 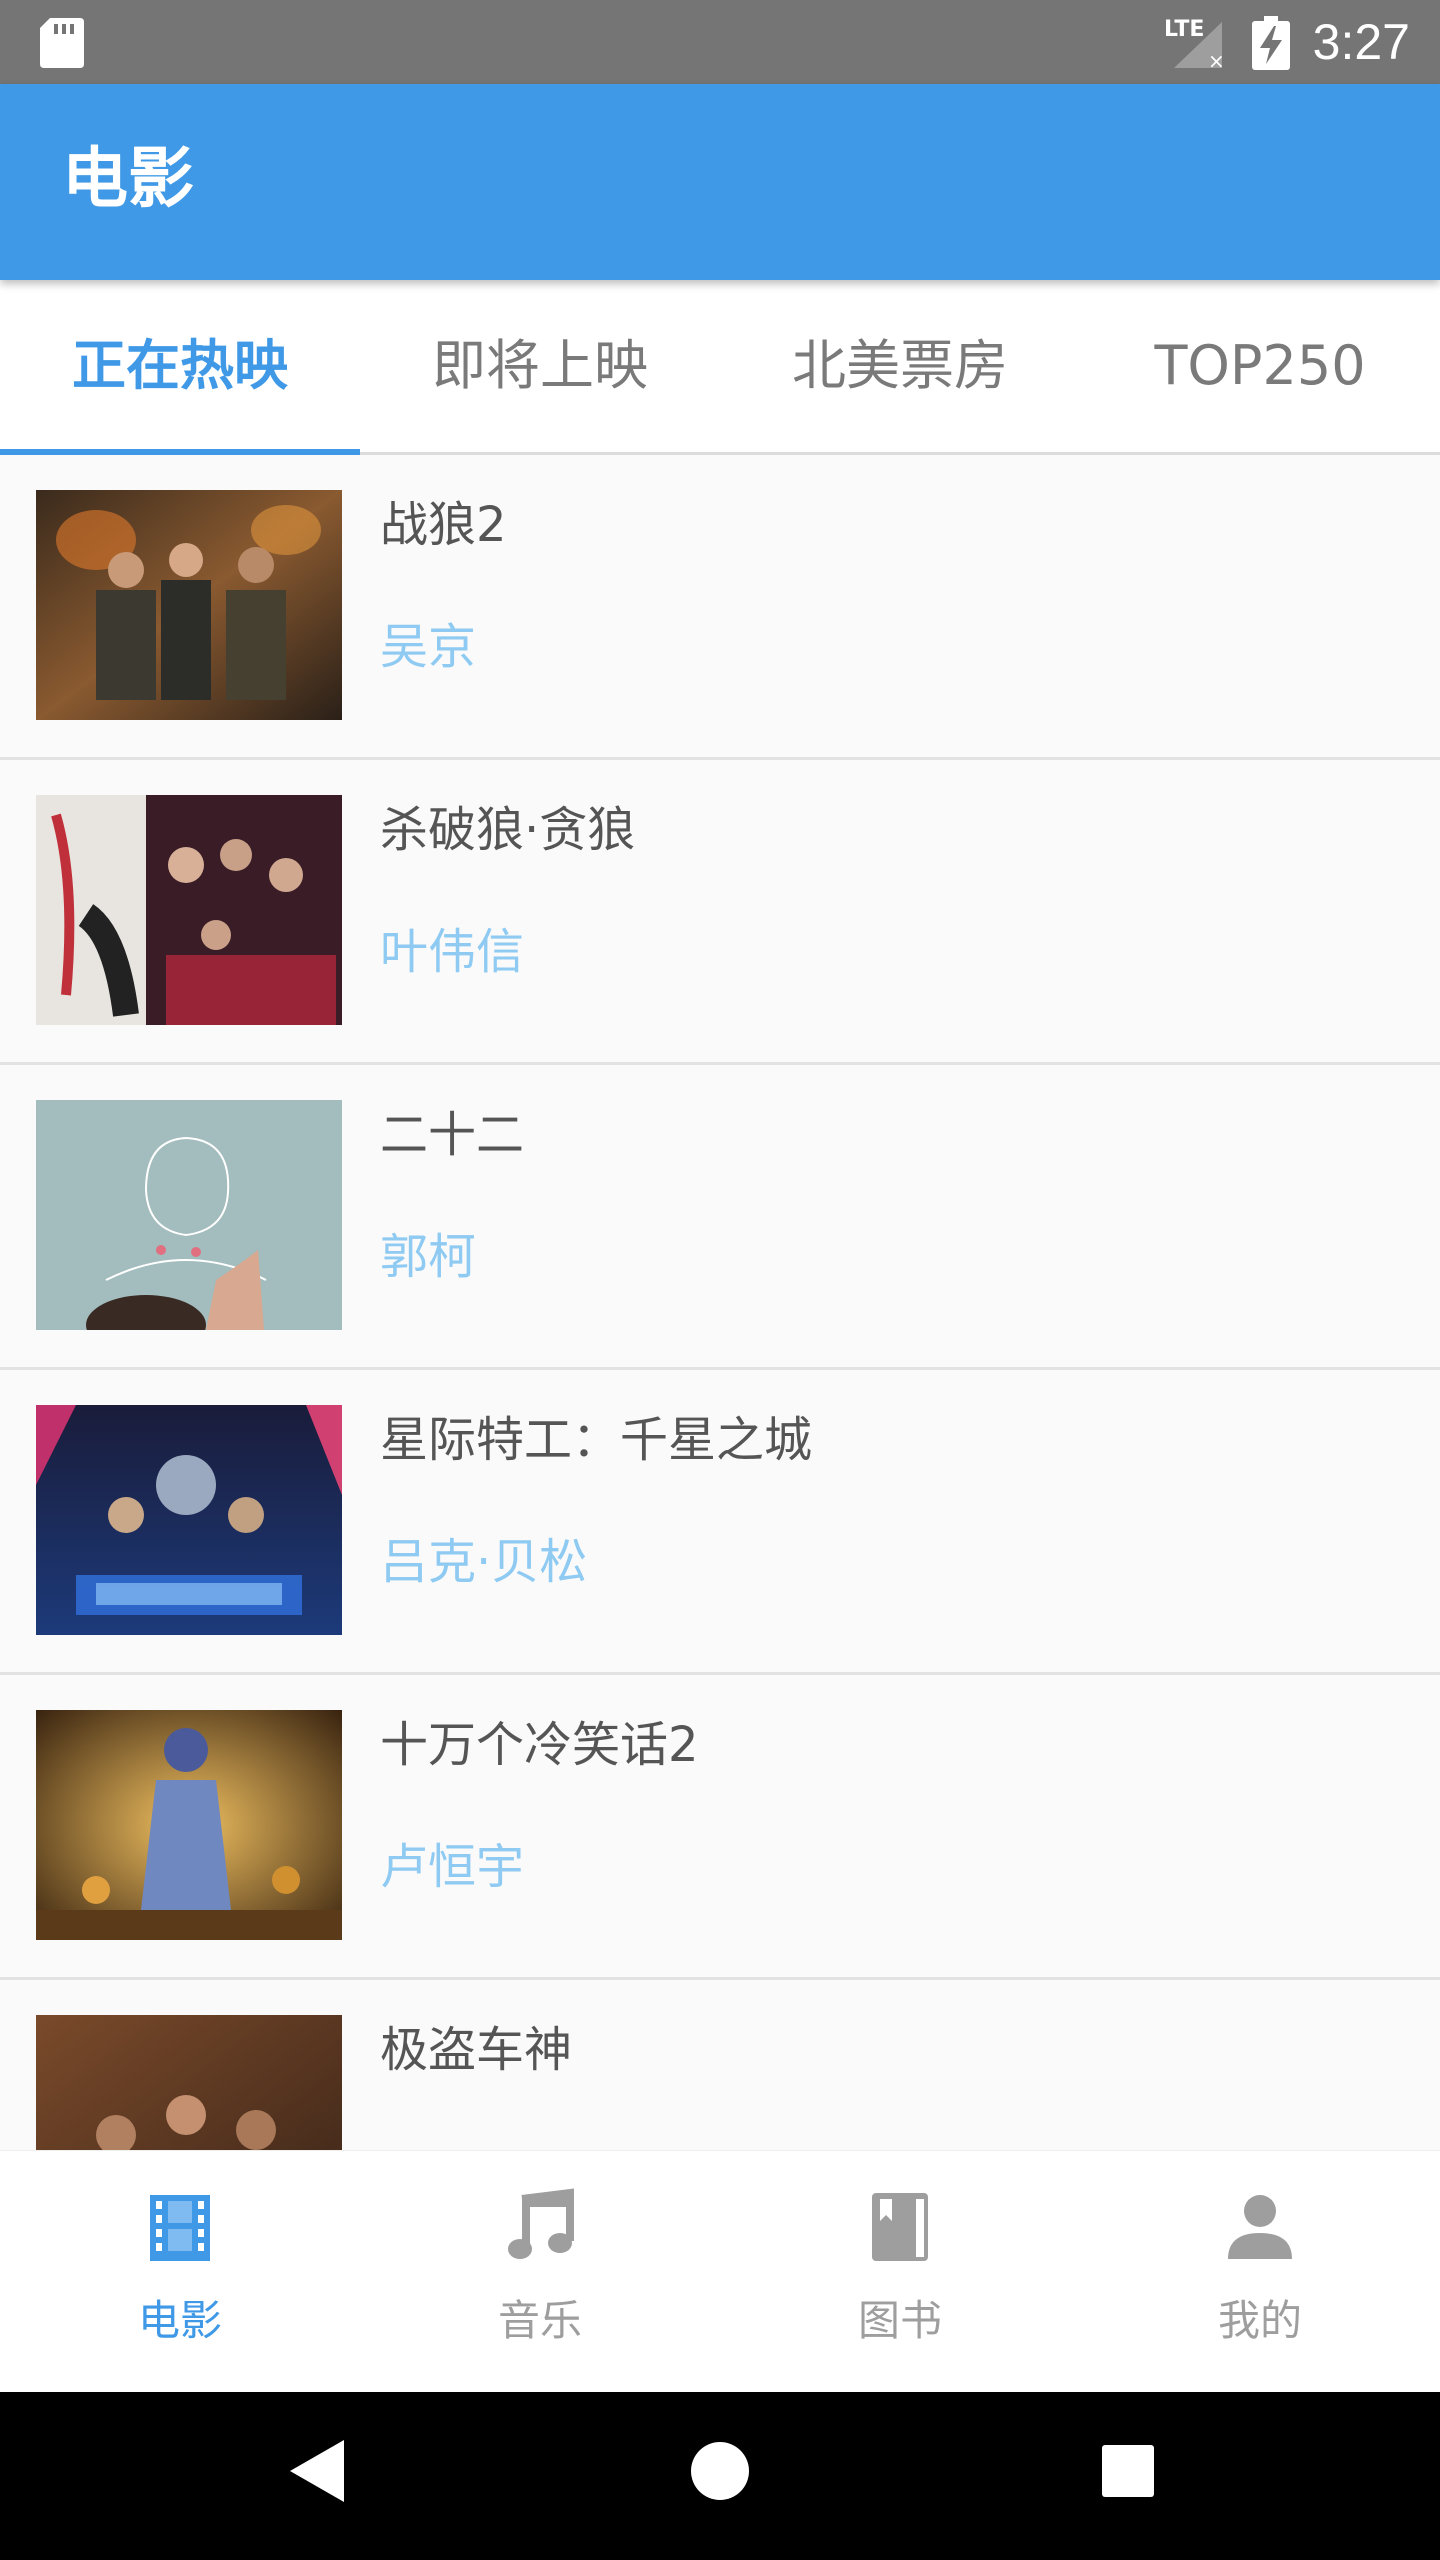 I want to click on movie-row: 战狼2 吴京, so click(x=720, y=607).